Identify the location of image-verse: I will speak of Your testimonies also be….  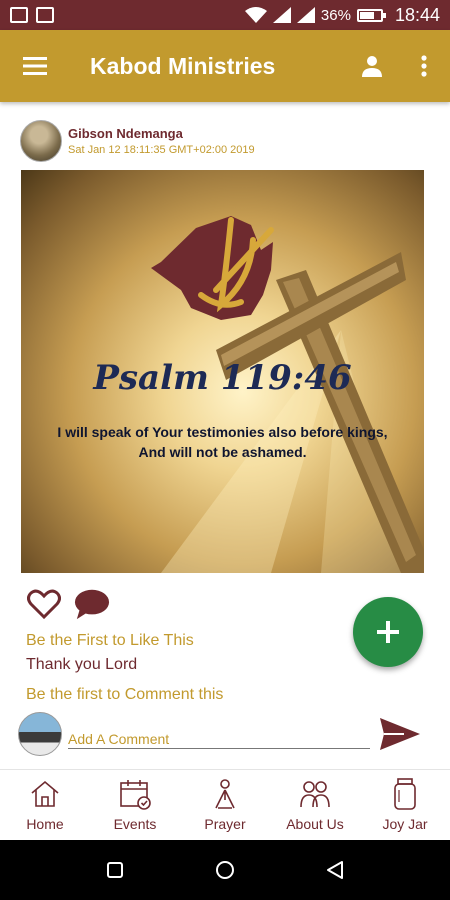
(222, 442).